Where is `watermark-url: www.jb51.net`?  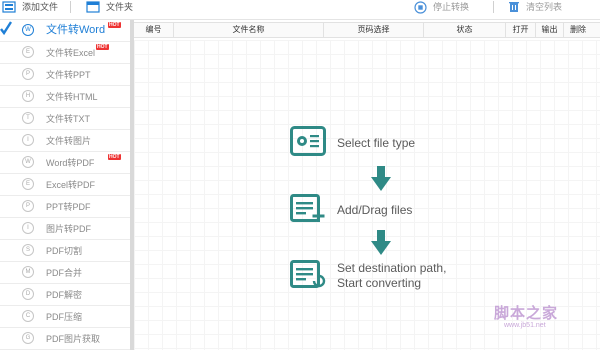 watermark-url: www.jb51.net is located at coordinates (525, 325).